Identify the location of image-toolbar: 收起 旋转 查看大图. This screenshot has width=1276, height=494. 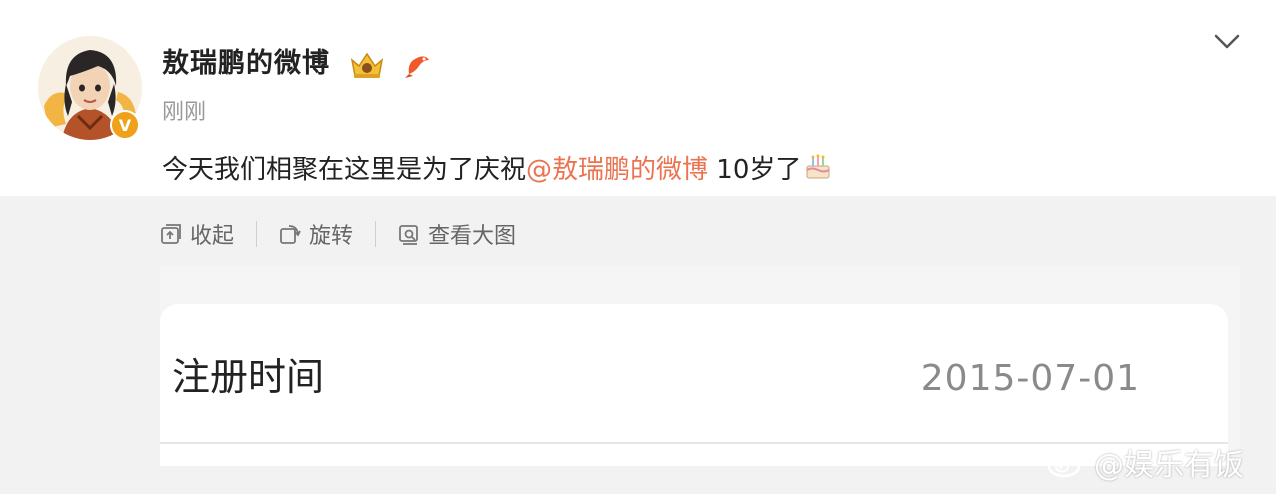
(338, 234).